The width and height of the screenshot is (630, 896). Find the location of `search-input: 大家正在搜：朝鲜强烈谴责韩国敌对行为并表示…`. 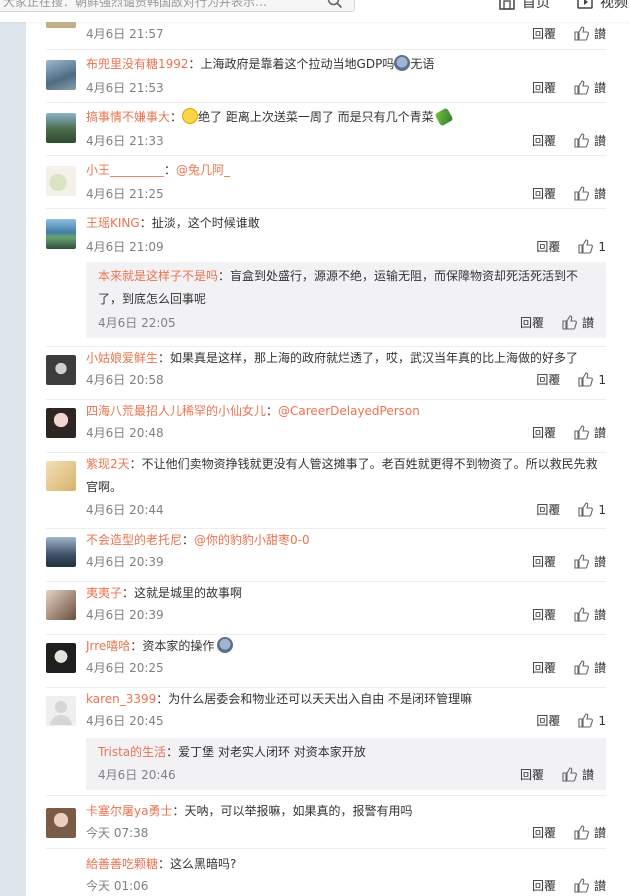

search-input: 大家正在搜：朝鲜强烈谴责韩国敌对行为并表示… is located at coordinates (177, 6).